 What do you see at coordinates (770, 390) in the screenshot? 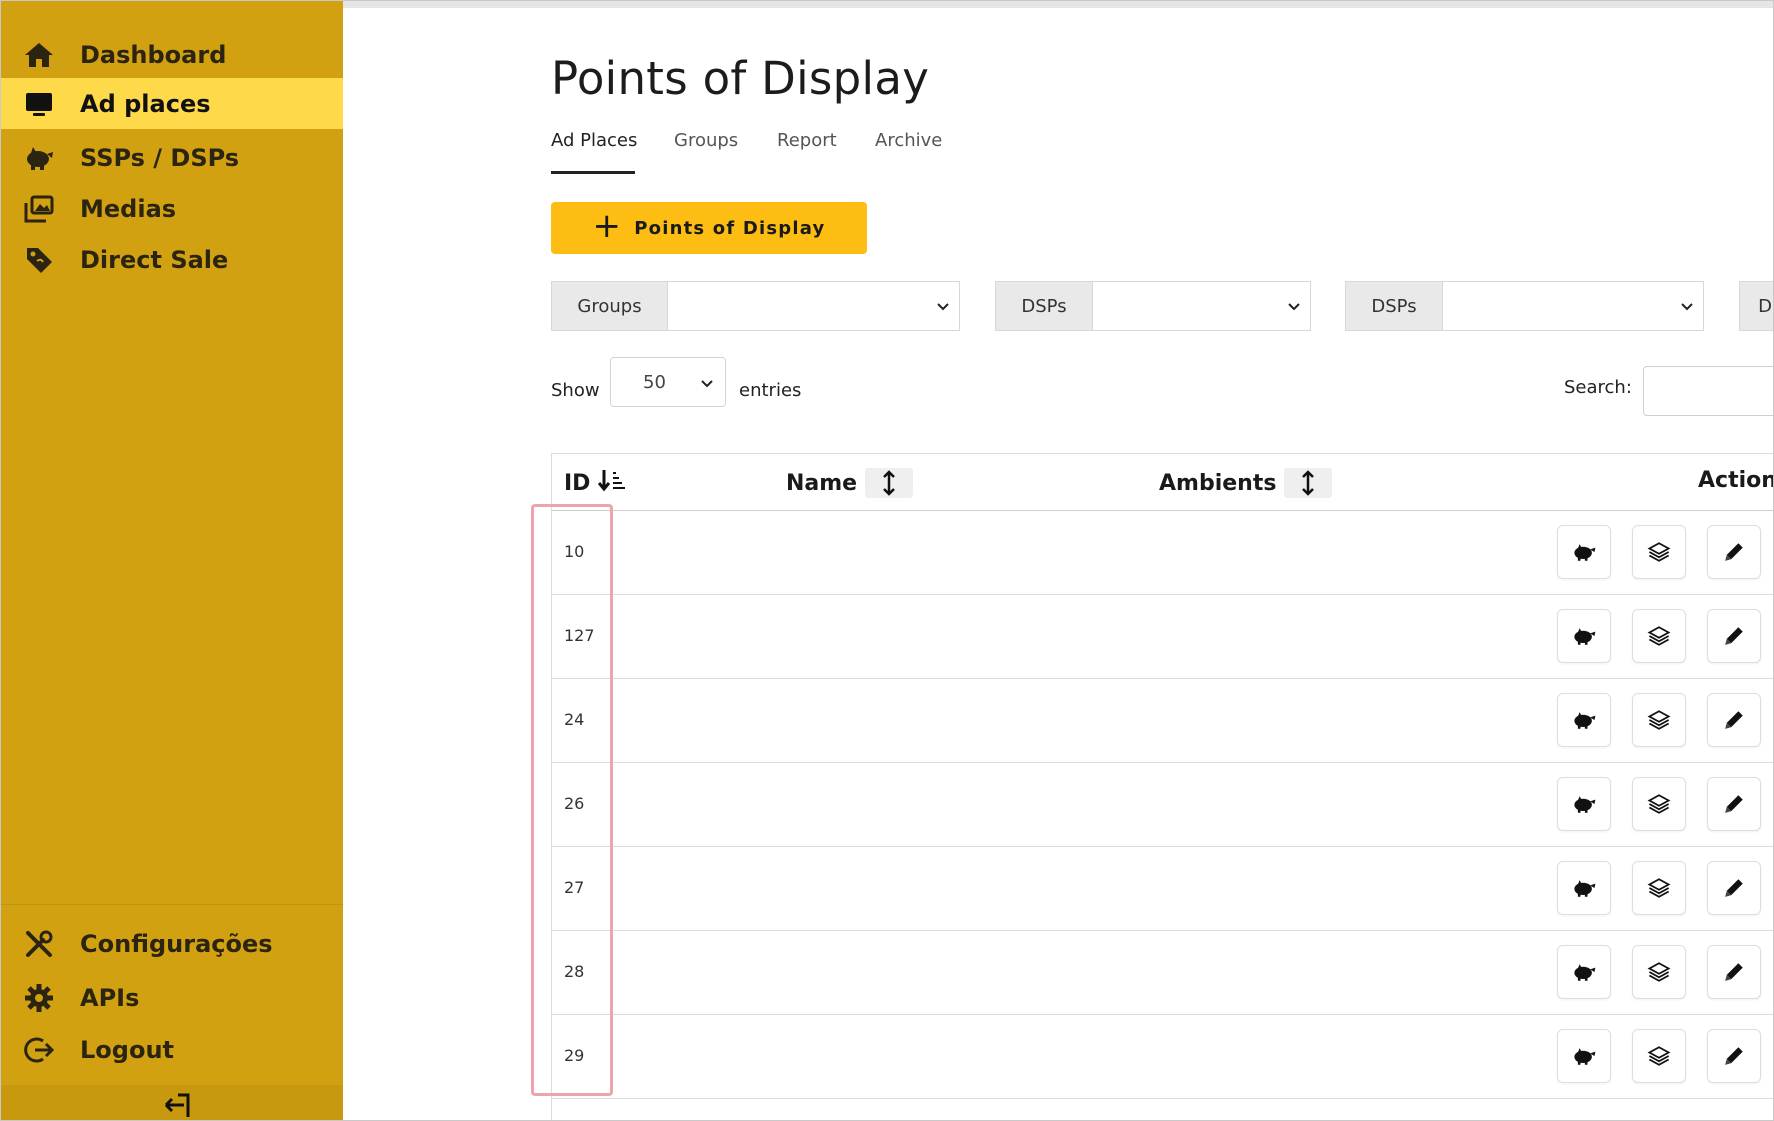
I see `entries-label: entries` at bounding box center [770, 390].